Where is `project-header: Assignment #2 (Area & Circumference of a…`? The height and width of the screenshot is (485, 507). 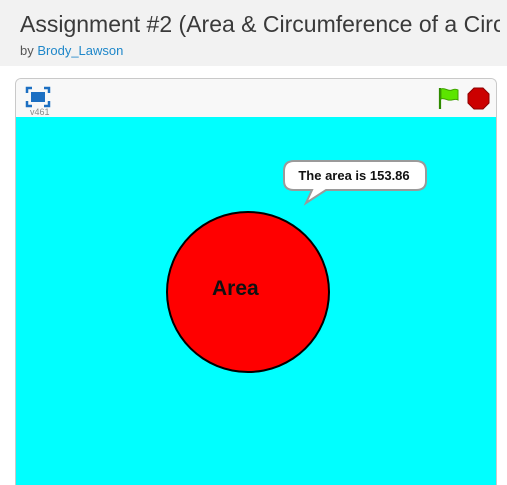
project-header: Assignment #2 (Area & Circumference of a… is located at coordinates (253, 33).